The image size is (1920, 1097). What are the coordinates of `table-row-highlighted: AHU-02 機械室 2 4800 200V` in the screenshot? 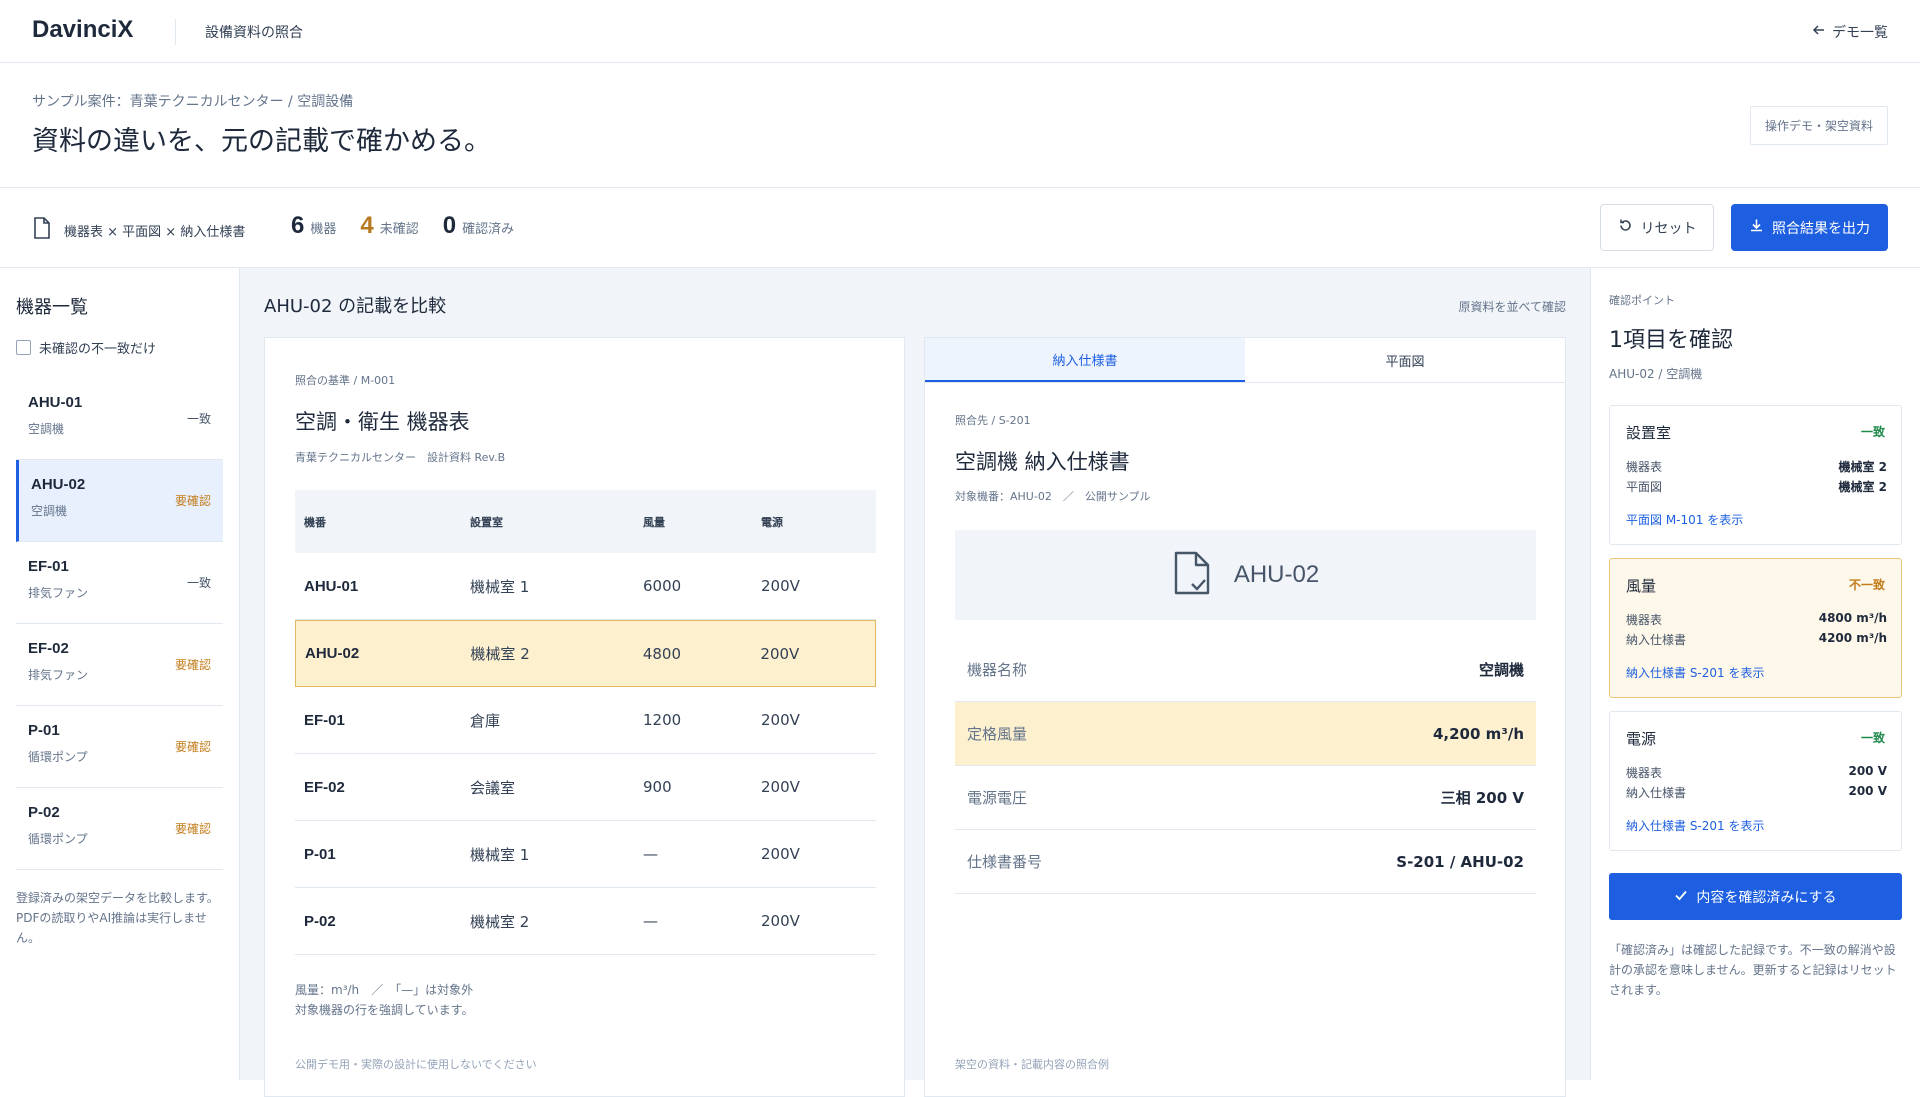 It's located at (585, 653).